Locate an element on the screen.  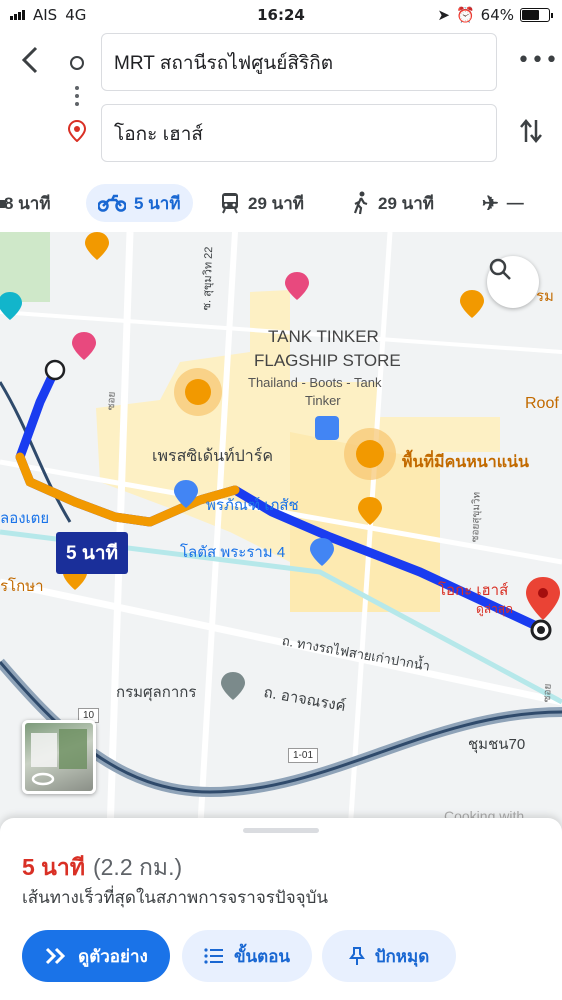
route-dots-icon is located at coordinates (77, 96).